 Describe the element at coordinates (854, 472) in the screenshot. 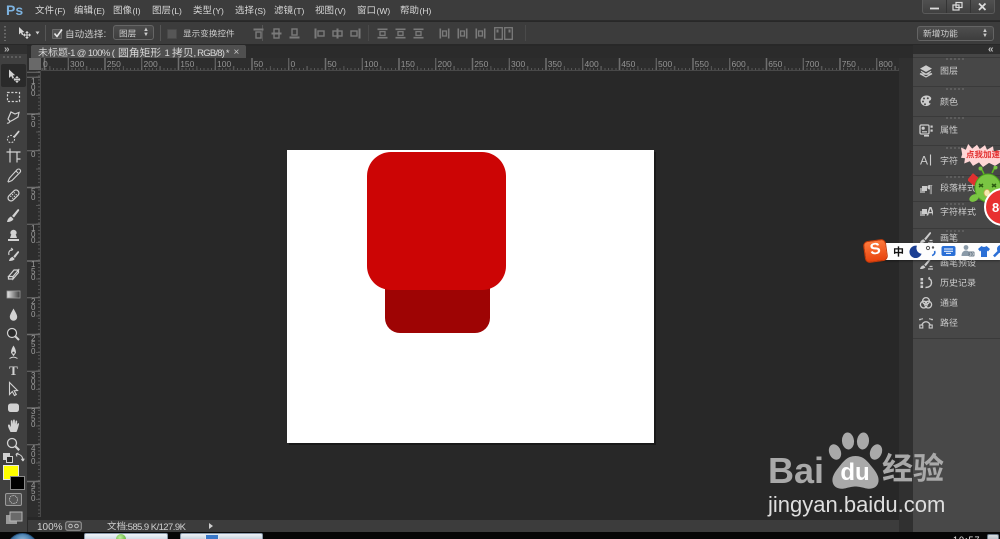

I see `svg-text: du` at that location.